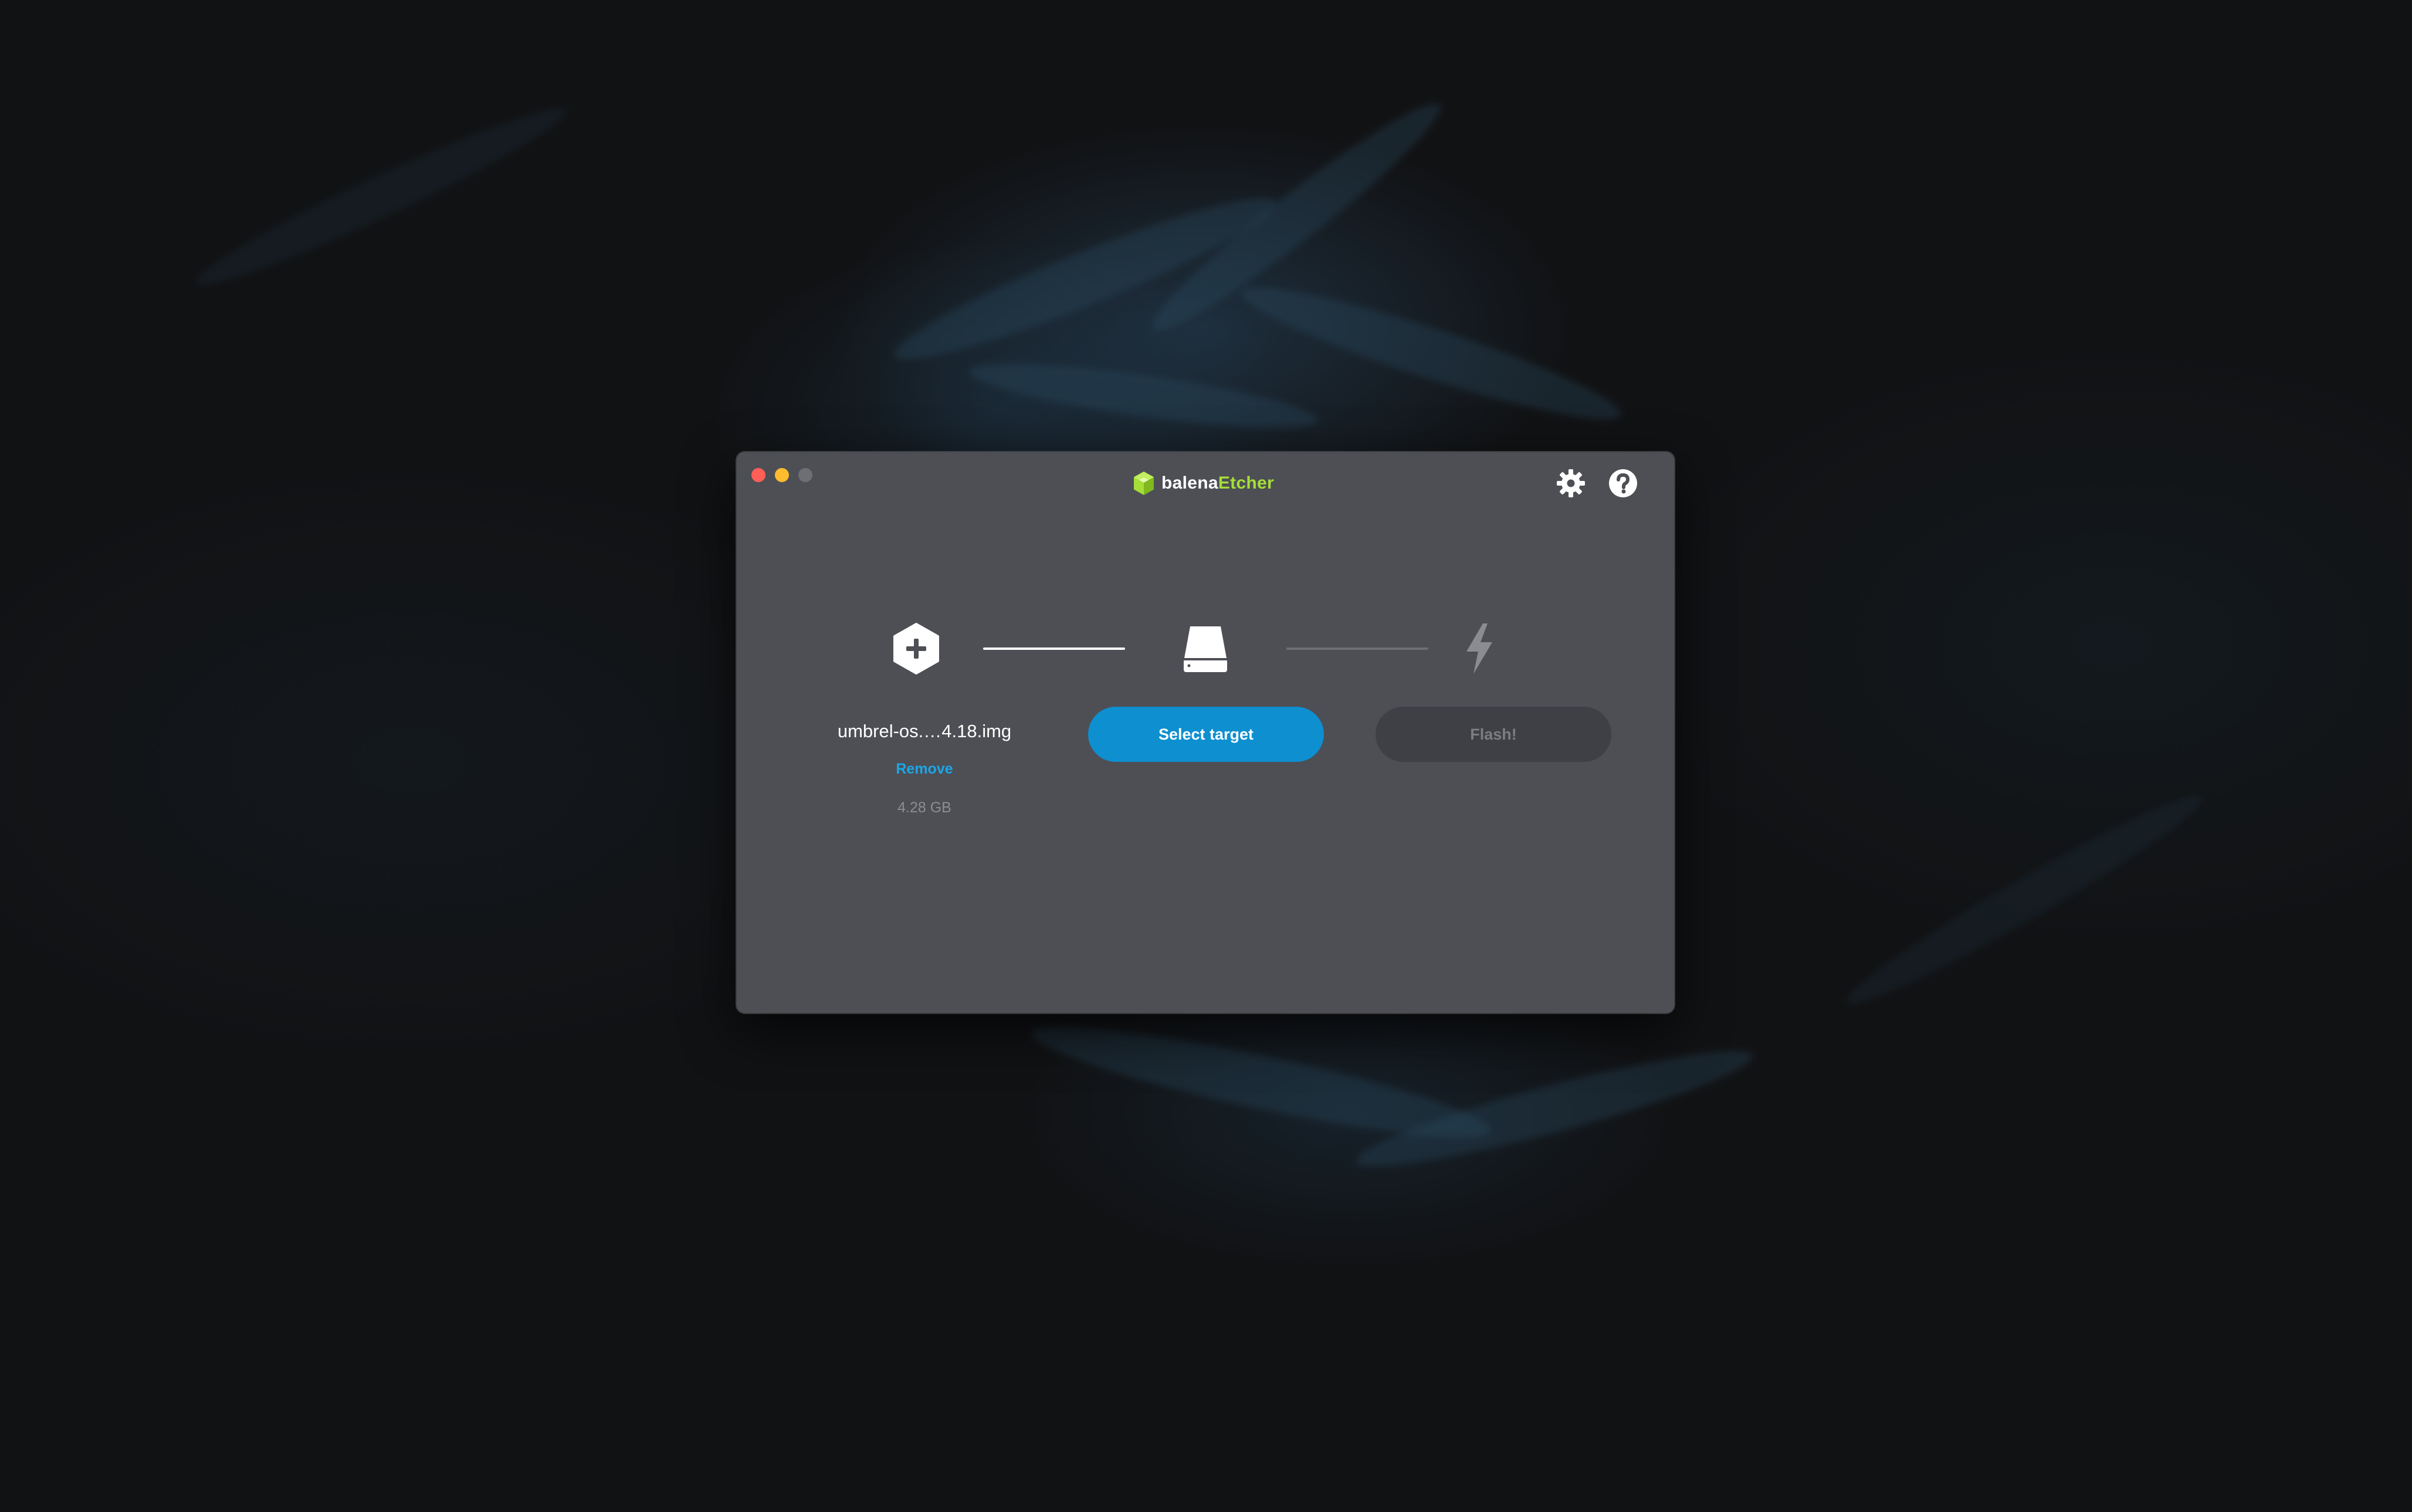 This screenshot has width=2412, height=1512. I want to click on lightning-bolt-icon, so click(1479, 649).